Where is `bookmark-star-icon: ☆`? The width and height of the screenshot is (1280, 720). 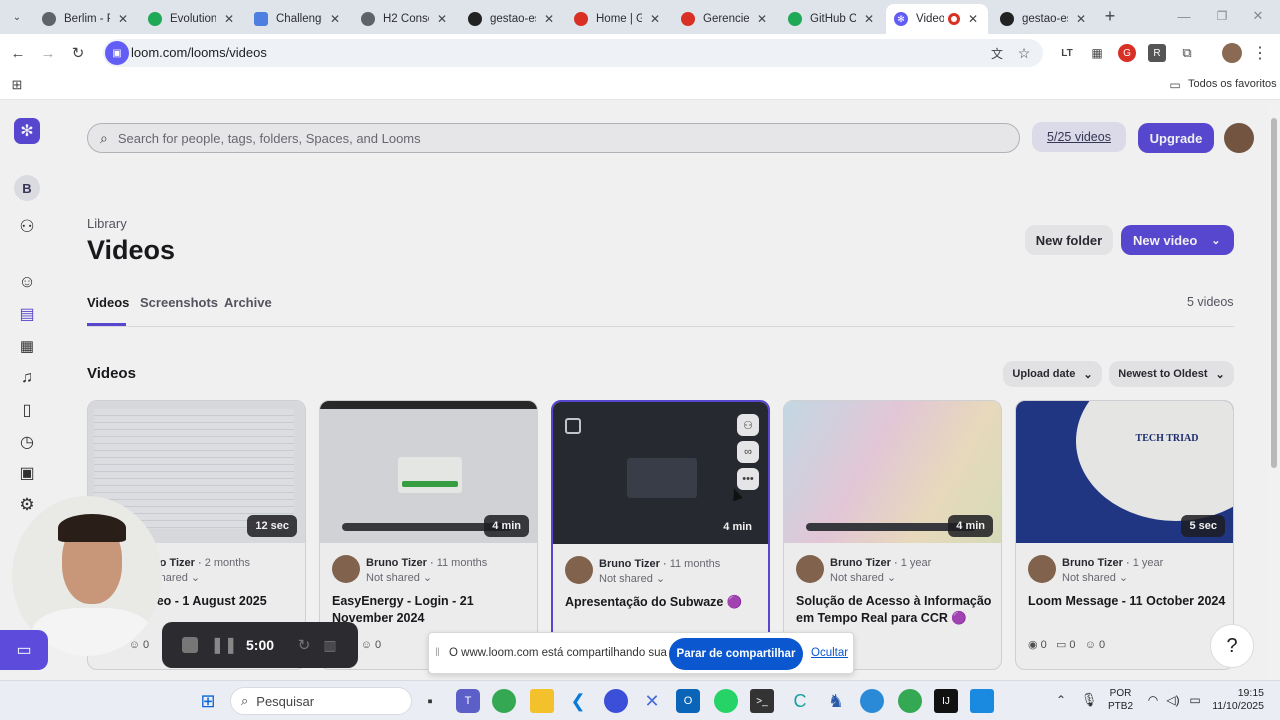 bookmark-star-icon: ☆ is located at coordinates (1024, 53).